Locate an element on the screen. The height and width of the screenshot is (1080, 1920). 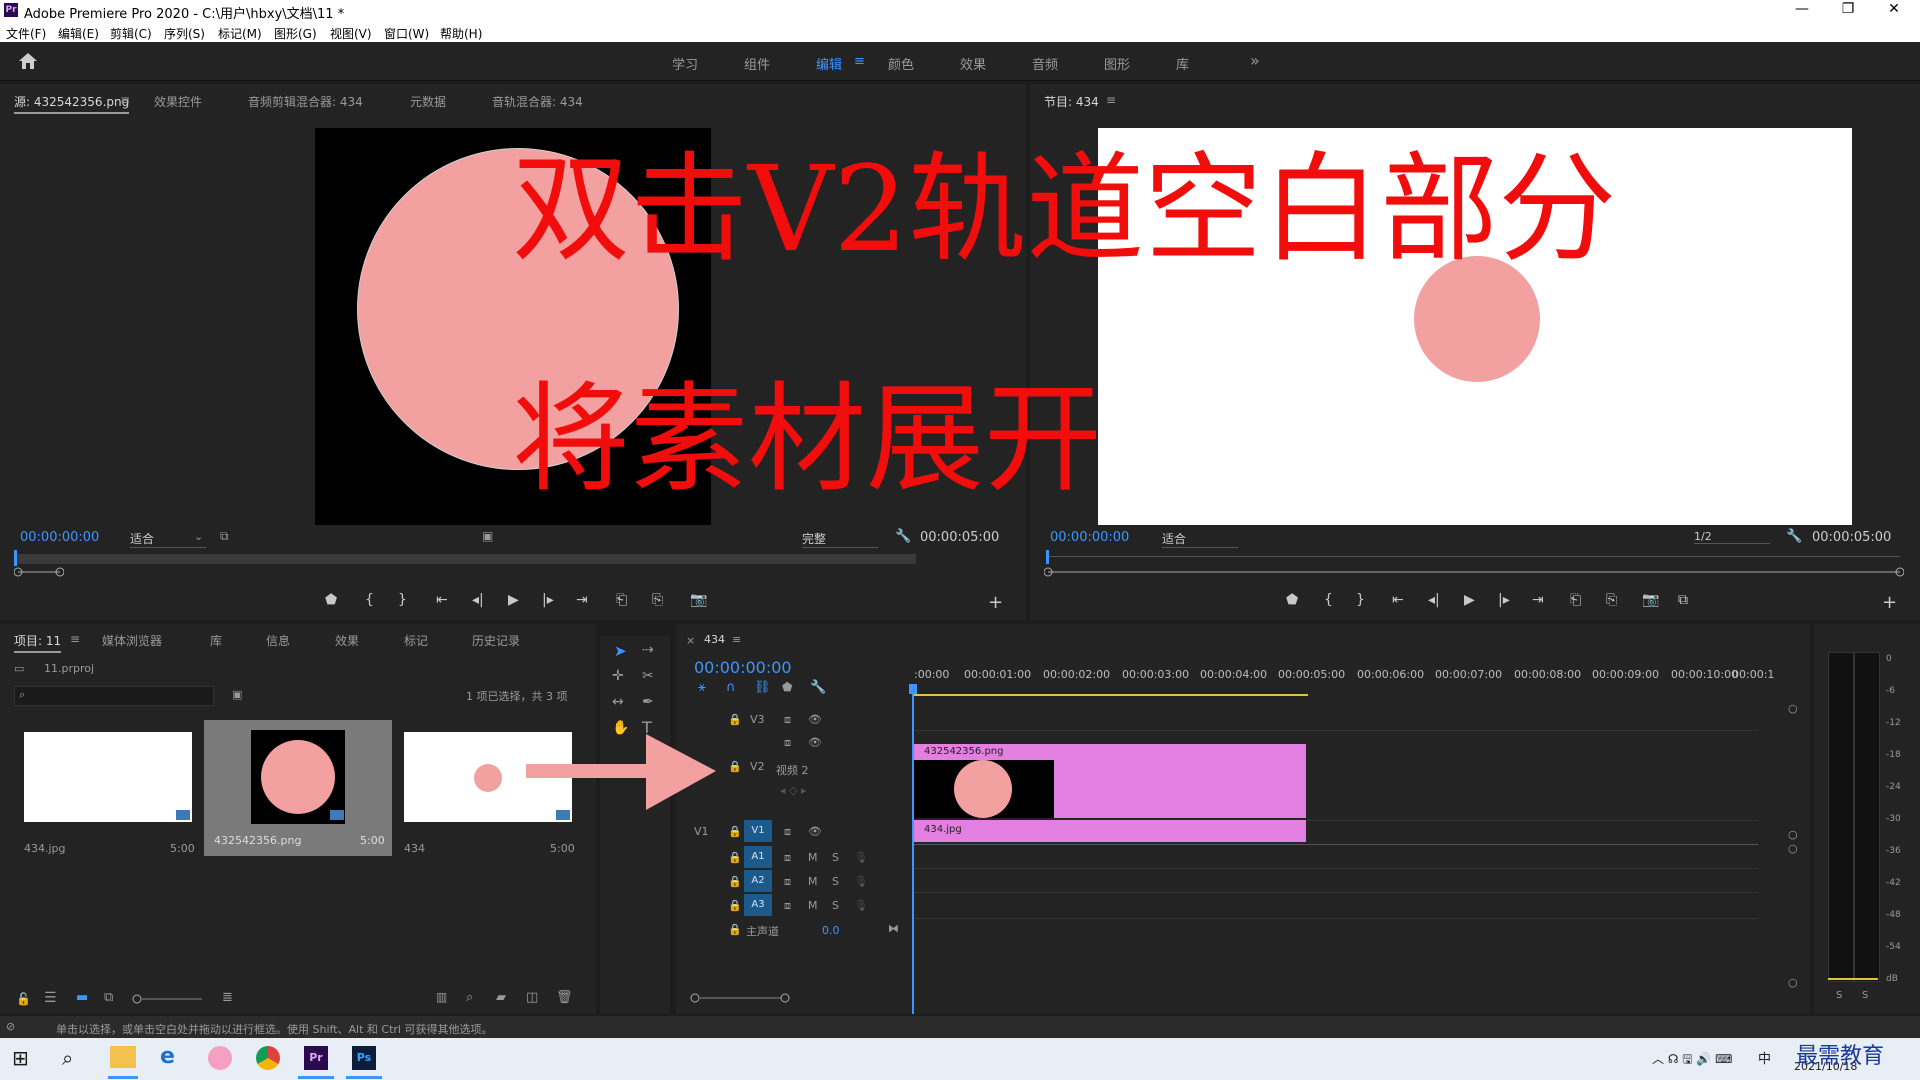
find-icon: ⌕ is located at coordinates (469, 997).